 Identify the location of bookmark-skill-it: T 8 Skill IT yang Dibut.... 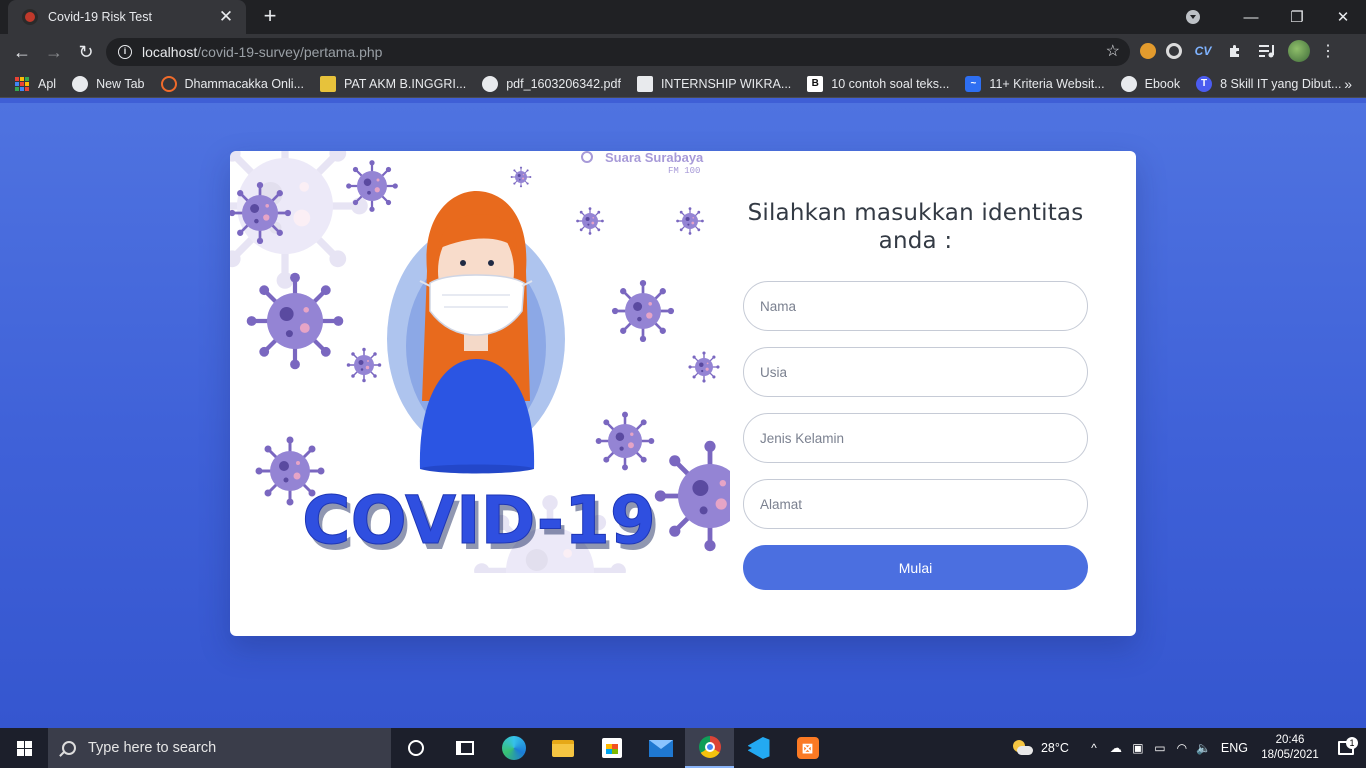
(1269, 83).